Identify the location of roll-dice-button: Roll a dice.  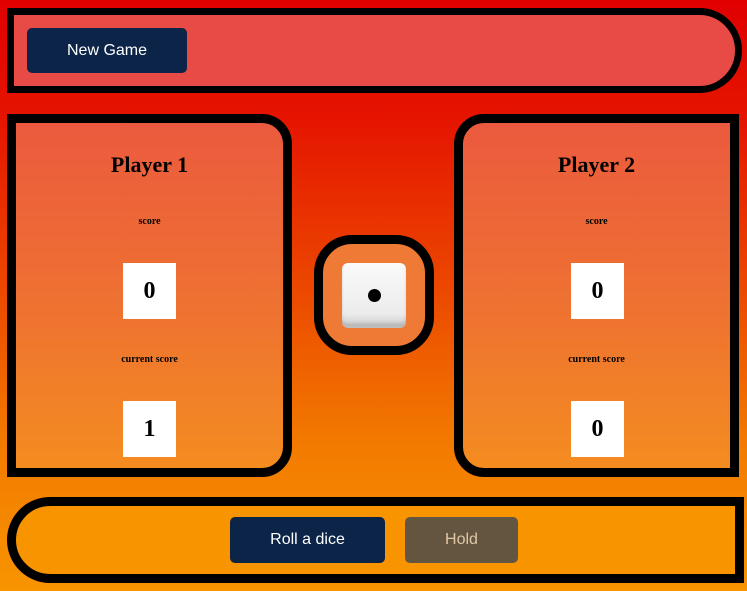
(307, 540).